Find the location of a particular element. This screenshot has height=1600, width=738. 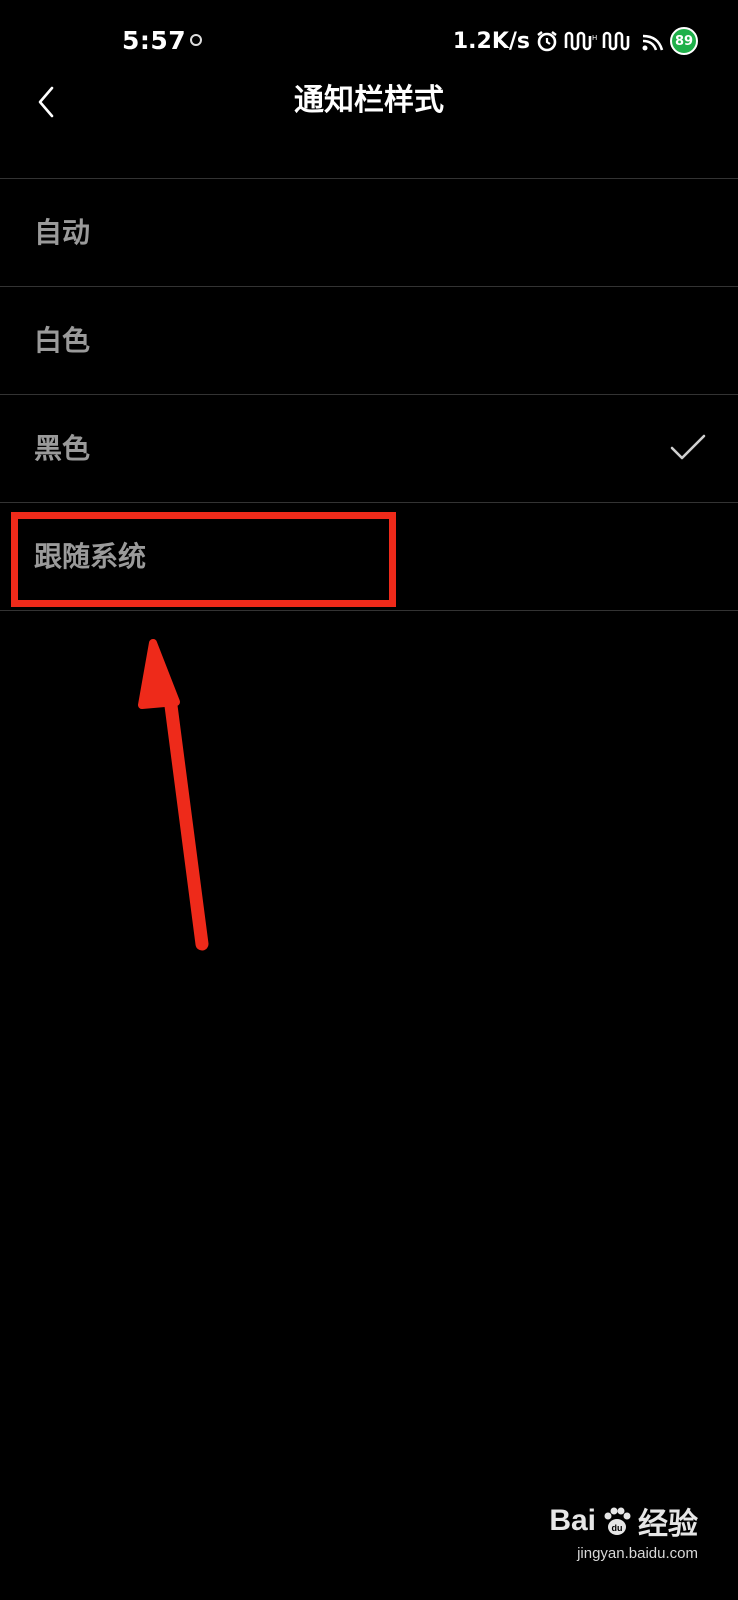

page-title: 通知栏样式 is located at coordinates (369, 100).